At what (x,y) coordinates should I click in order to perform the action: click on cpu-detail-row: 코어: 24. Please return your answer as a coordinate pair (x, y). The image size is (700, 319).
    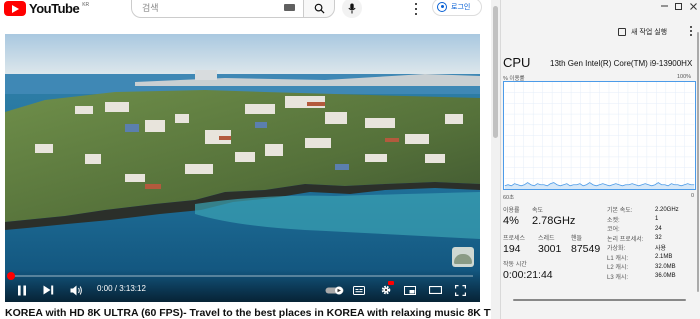
    Looking at the image, I should click on (652, 229).